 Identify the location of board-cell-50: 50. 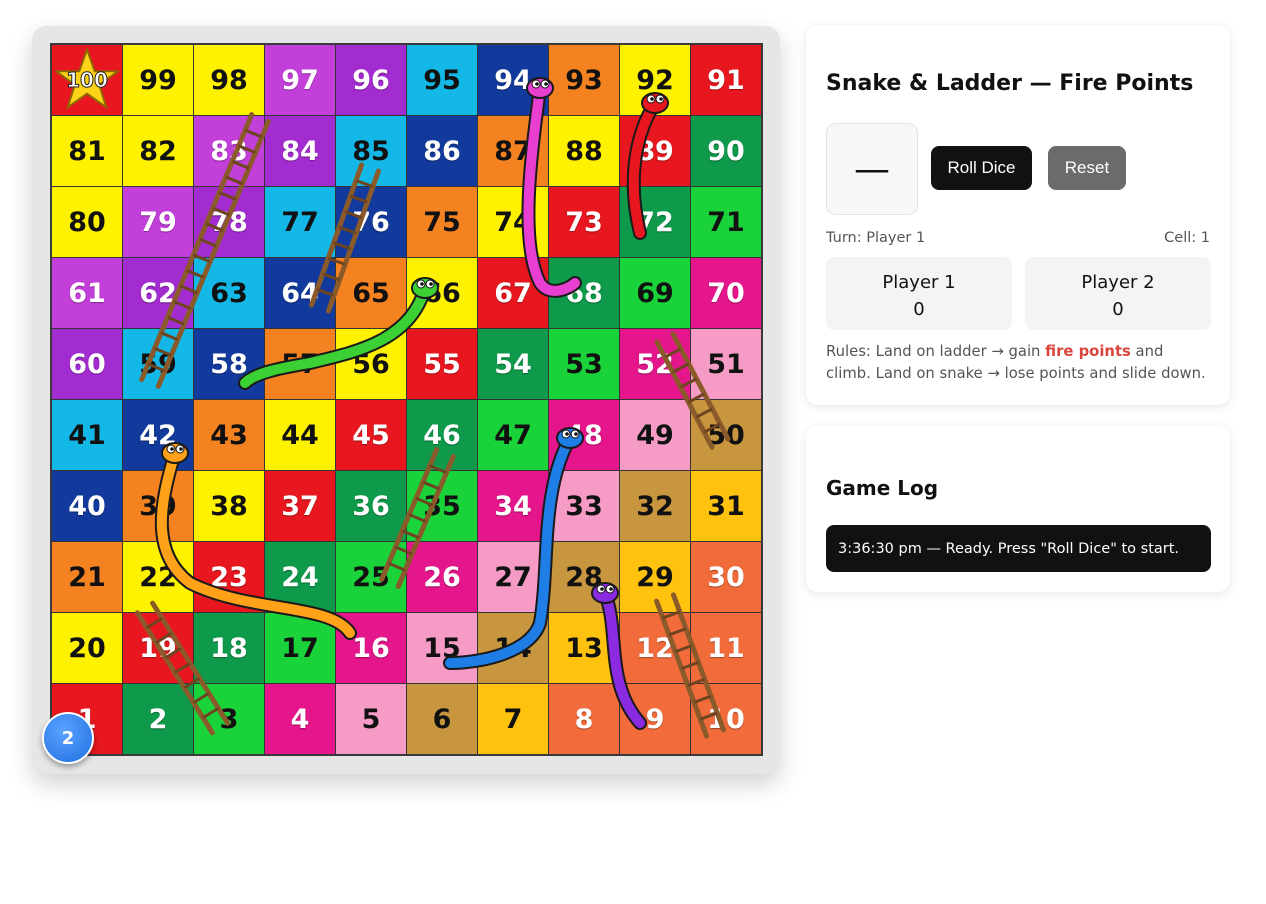
(726, 435).